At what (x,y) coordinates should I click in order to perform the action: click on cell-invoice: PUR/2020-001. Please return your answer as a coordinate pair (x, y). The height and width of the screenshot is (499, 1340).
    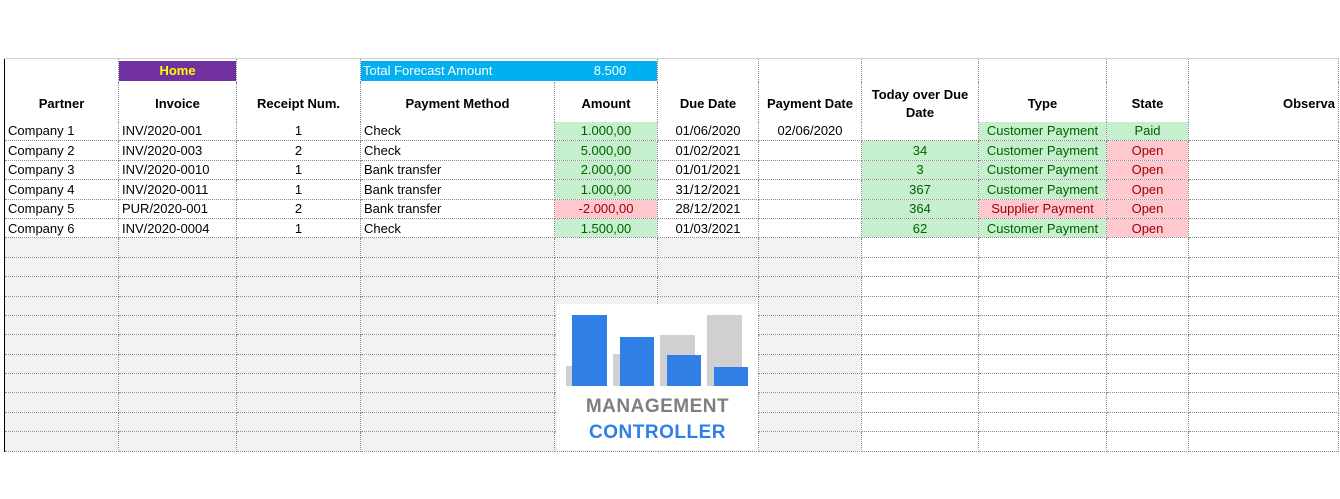
    Looking at the image, I should click on (177, 209).